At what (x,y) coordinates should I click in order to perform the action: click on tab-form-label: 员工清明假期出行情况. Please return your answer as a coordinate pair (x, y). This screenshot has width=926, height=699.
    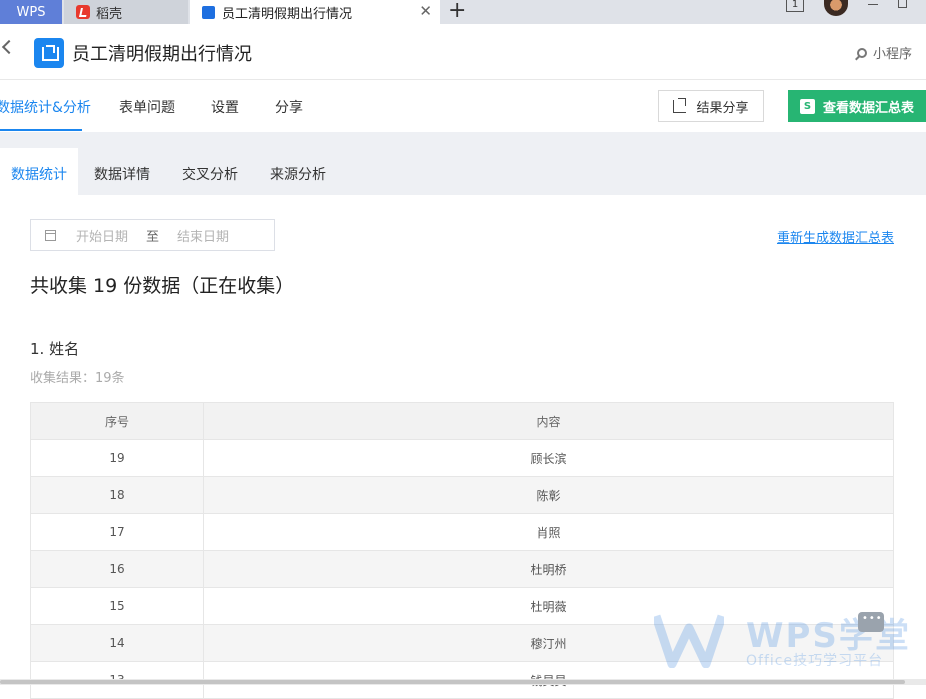
    Looking at the image, I should click on (287, 14).